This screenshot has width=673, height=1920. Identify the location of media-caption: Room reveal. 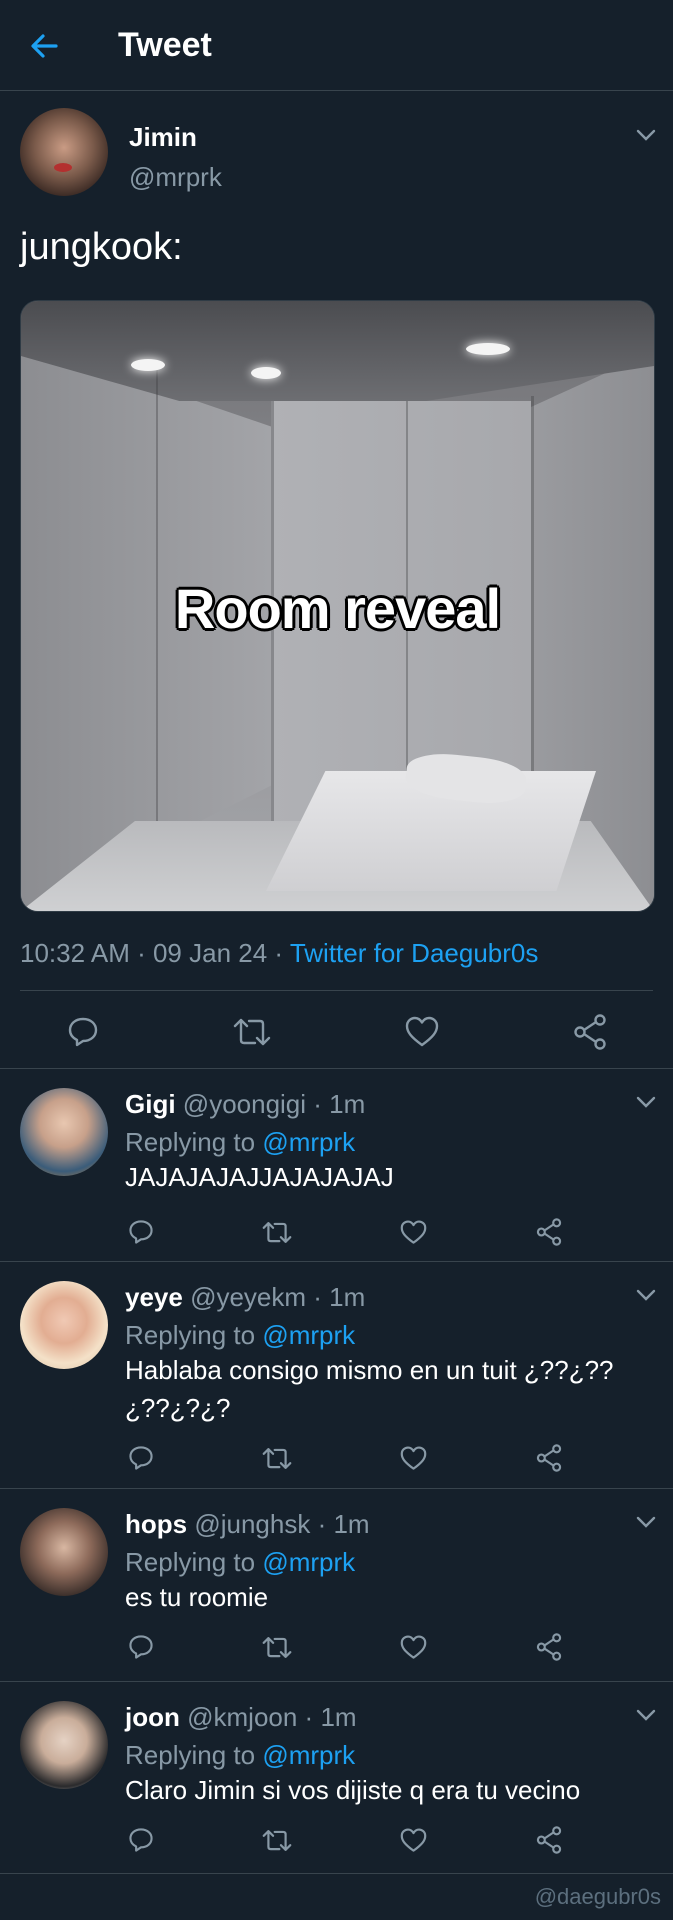
(337, 608).